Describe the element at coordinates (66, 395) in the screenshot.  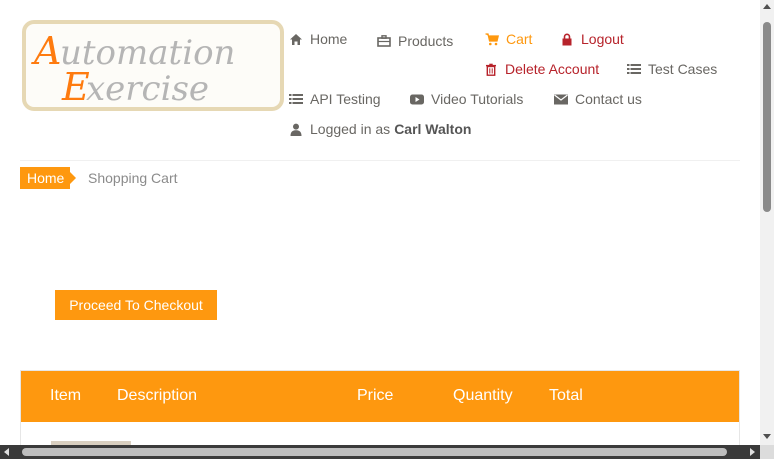
I see `col-item: Item` at that location.